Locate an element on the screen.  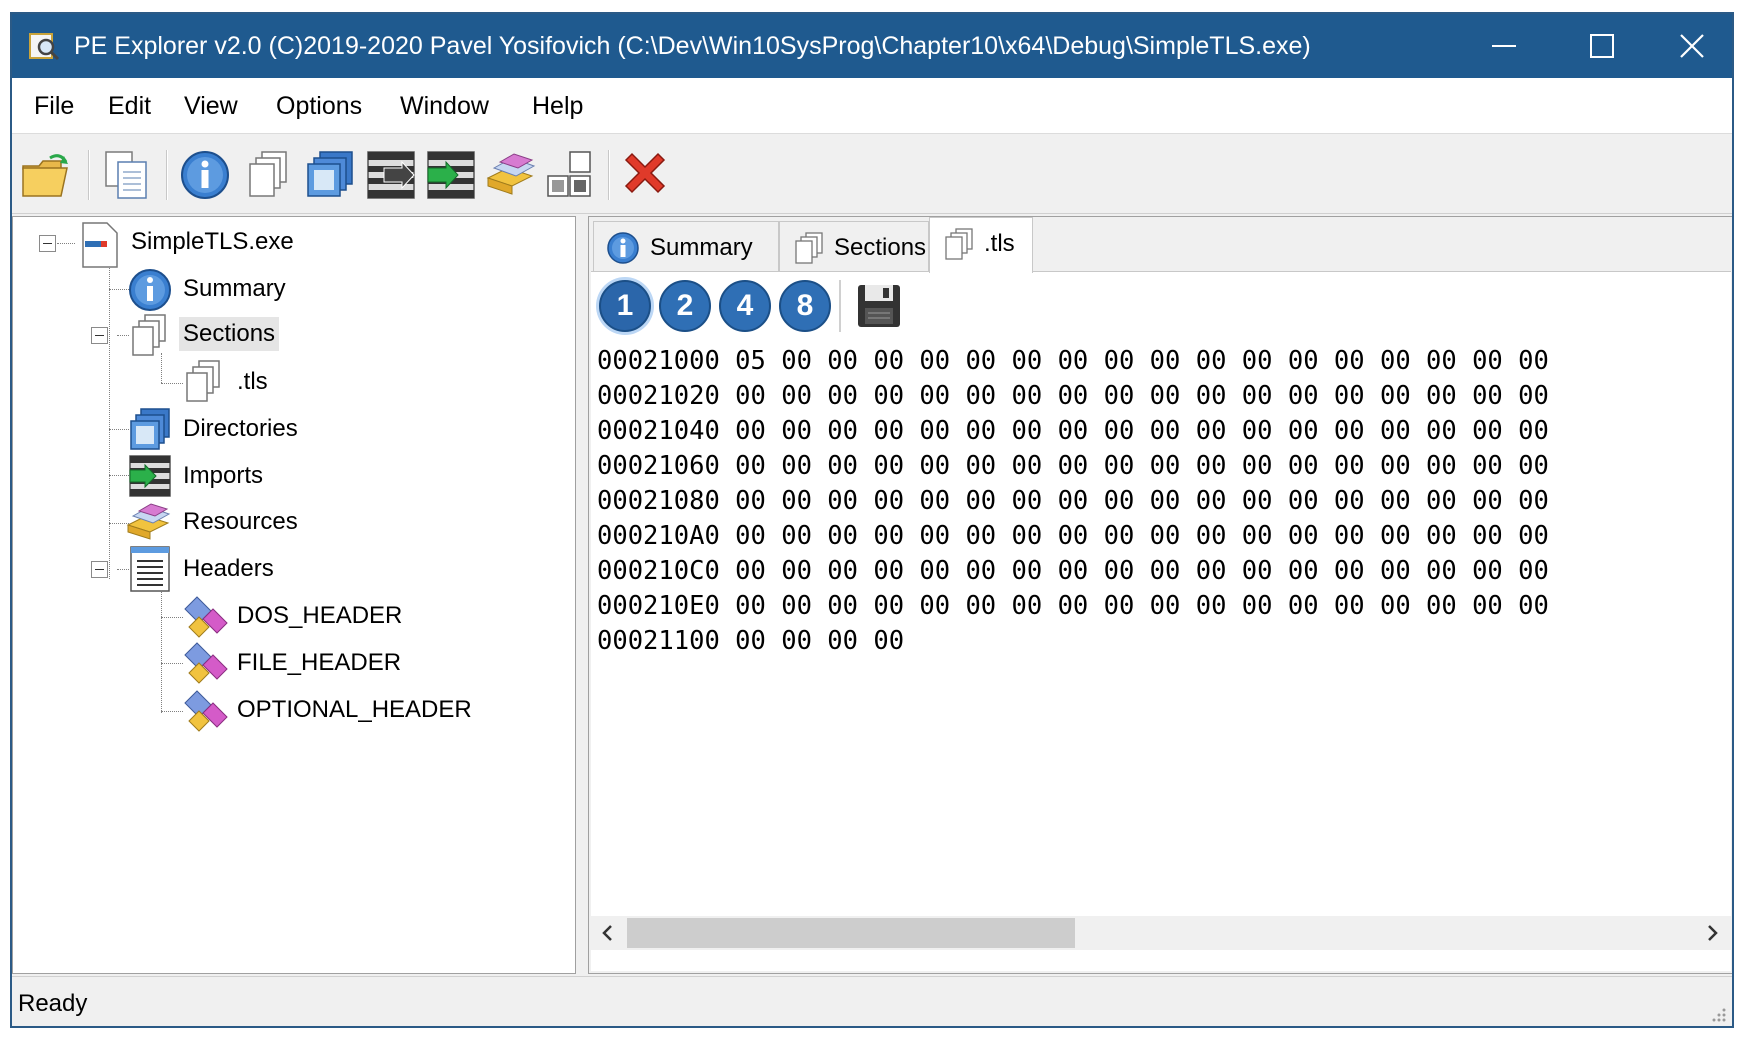
menu-options: Options is located at coordinates (319, 106).